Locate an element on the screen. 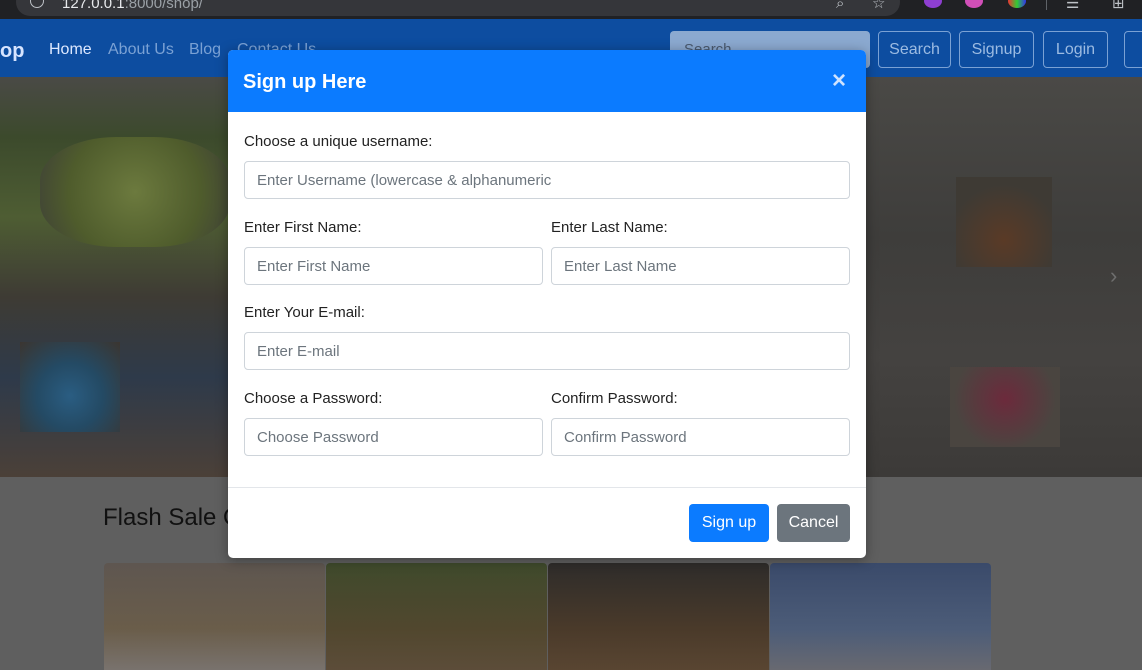 The height and width of the screenshot is (670, 1142). url-path: :8000/shop/ is located at coordinates (163, 6).